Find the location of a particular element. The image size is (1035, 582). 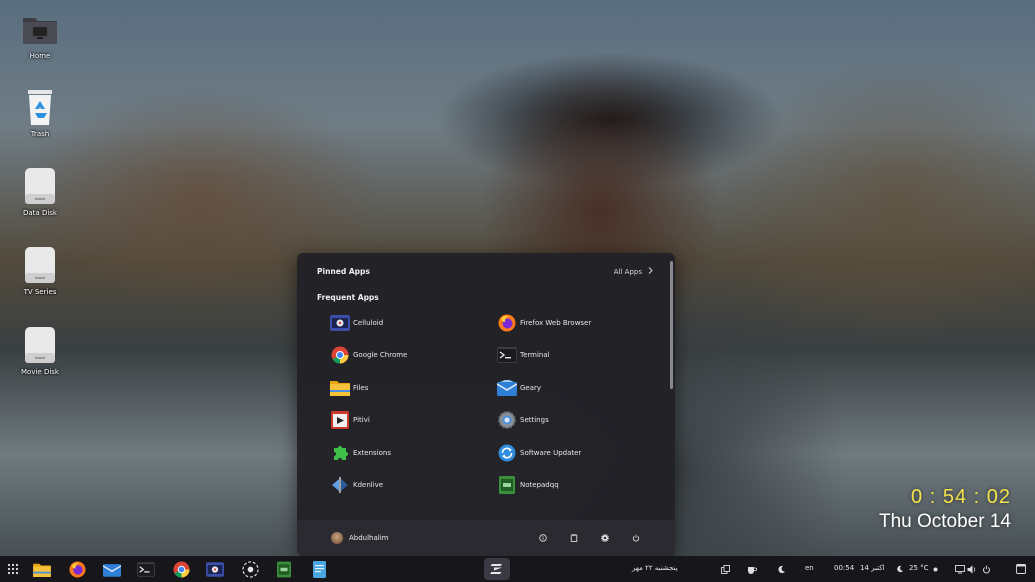

coffee-icon is located at coordinates (752, 569).